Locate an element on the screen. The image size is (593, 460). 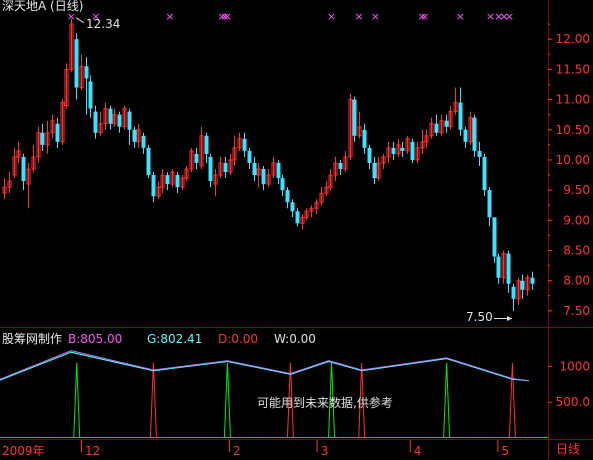
price-tick-label: 8.50 is located at coordinates (576, 251).